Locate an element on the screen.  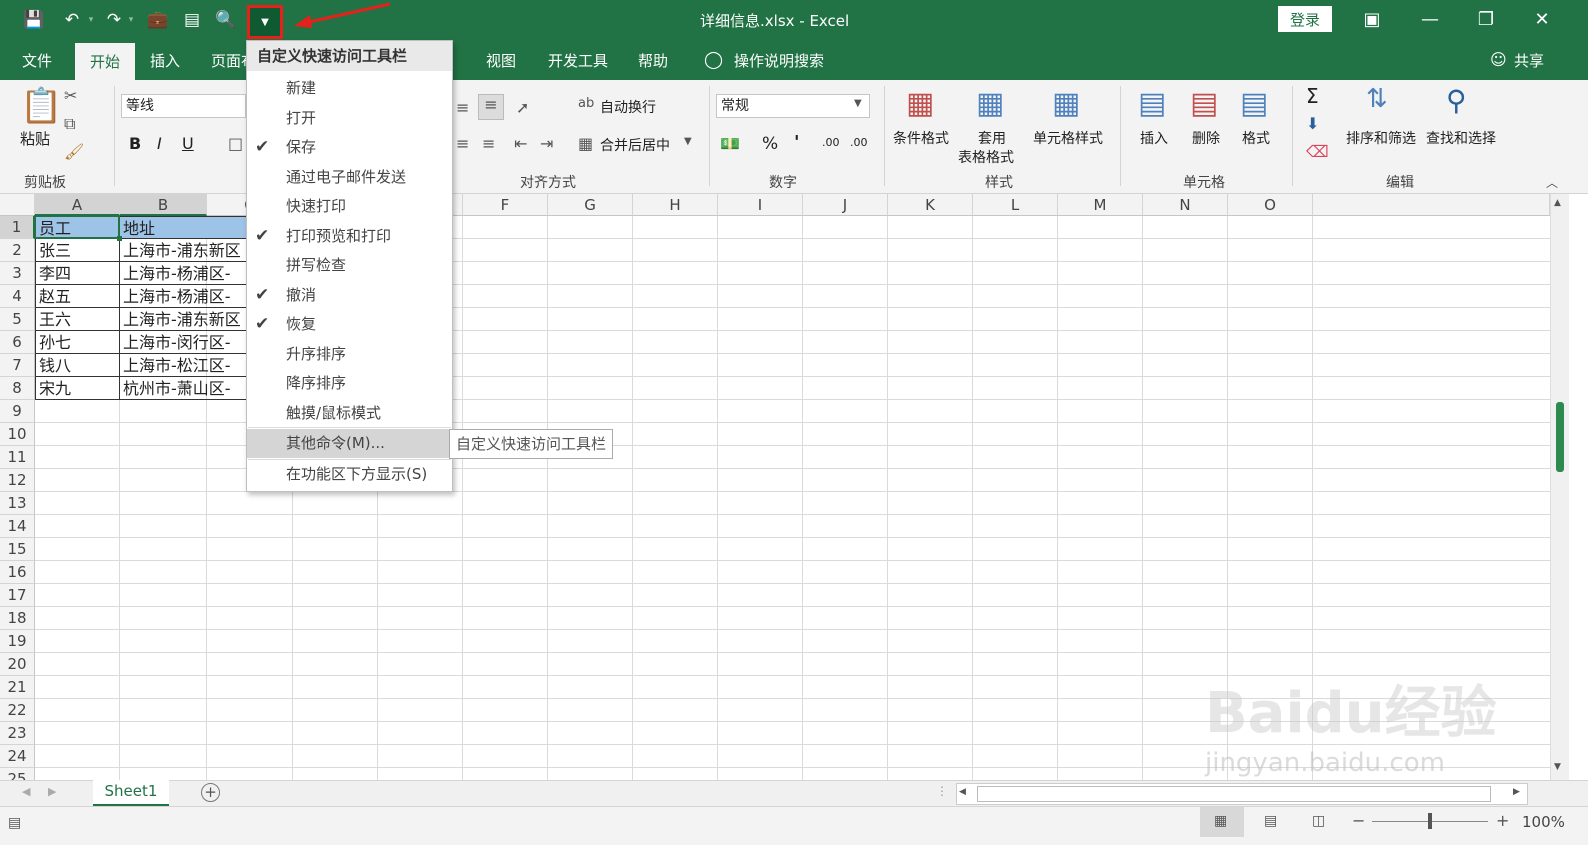
split-handle-icon: ⋮ is located at coordinates (942, 791).